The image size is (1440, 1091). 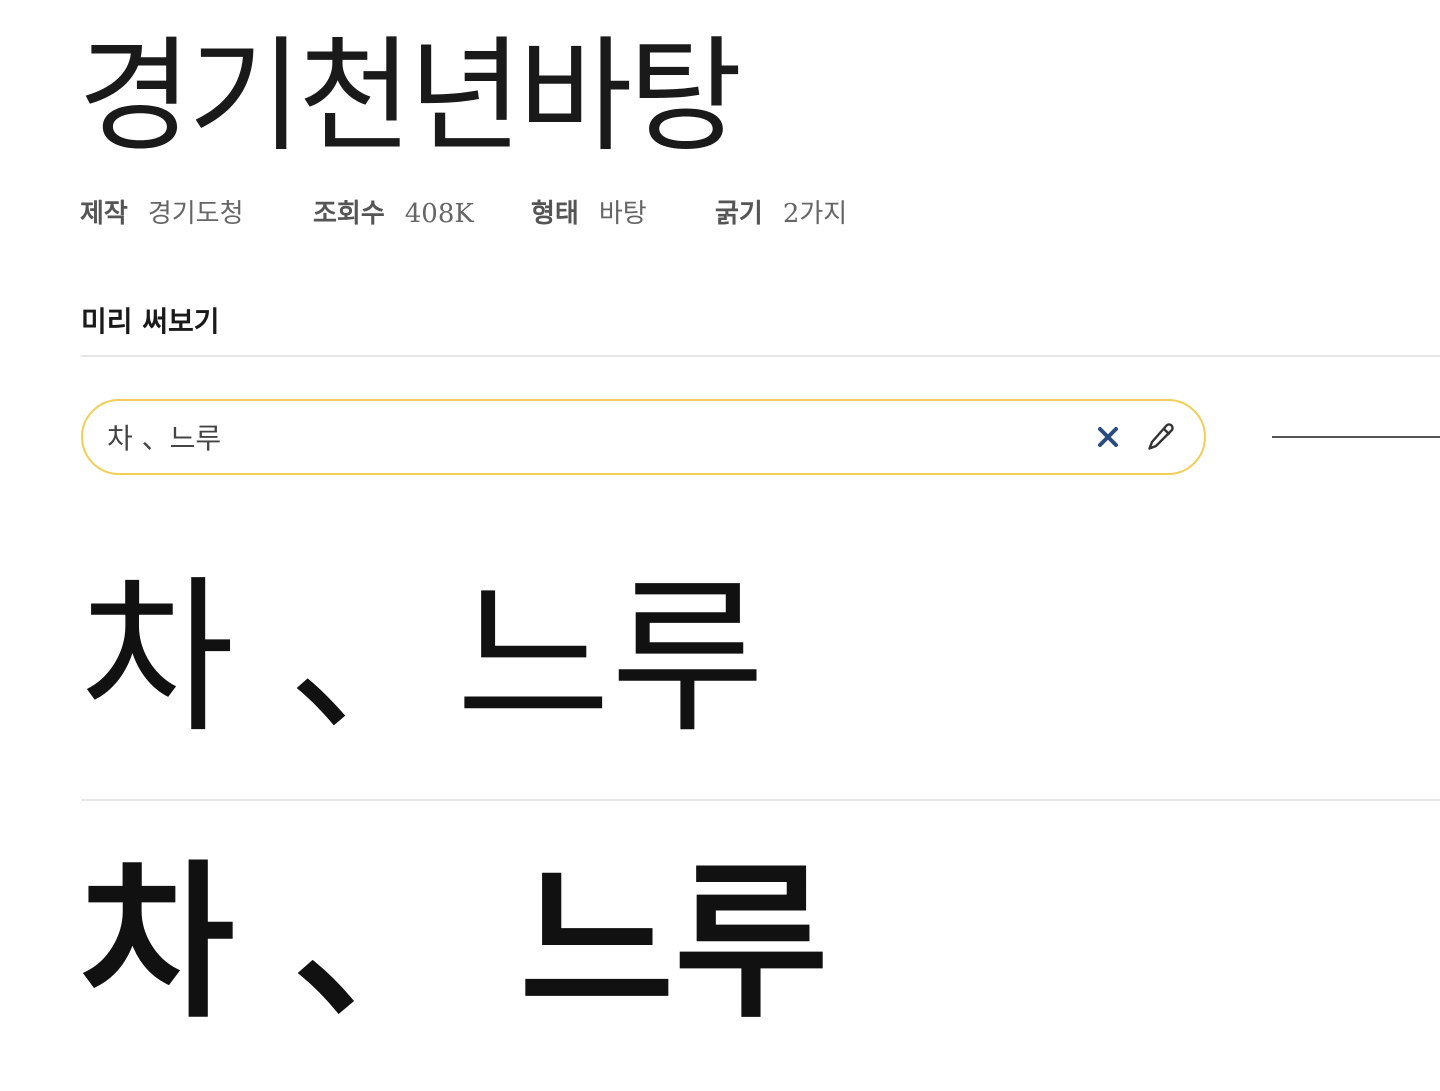 I want to click on font-meta-row: 제작 경기도청 조회수 408K 형태 바탕 굵기 2가지, so click(x=463, y=214).